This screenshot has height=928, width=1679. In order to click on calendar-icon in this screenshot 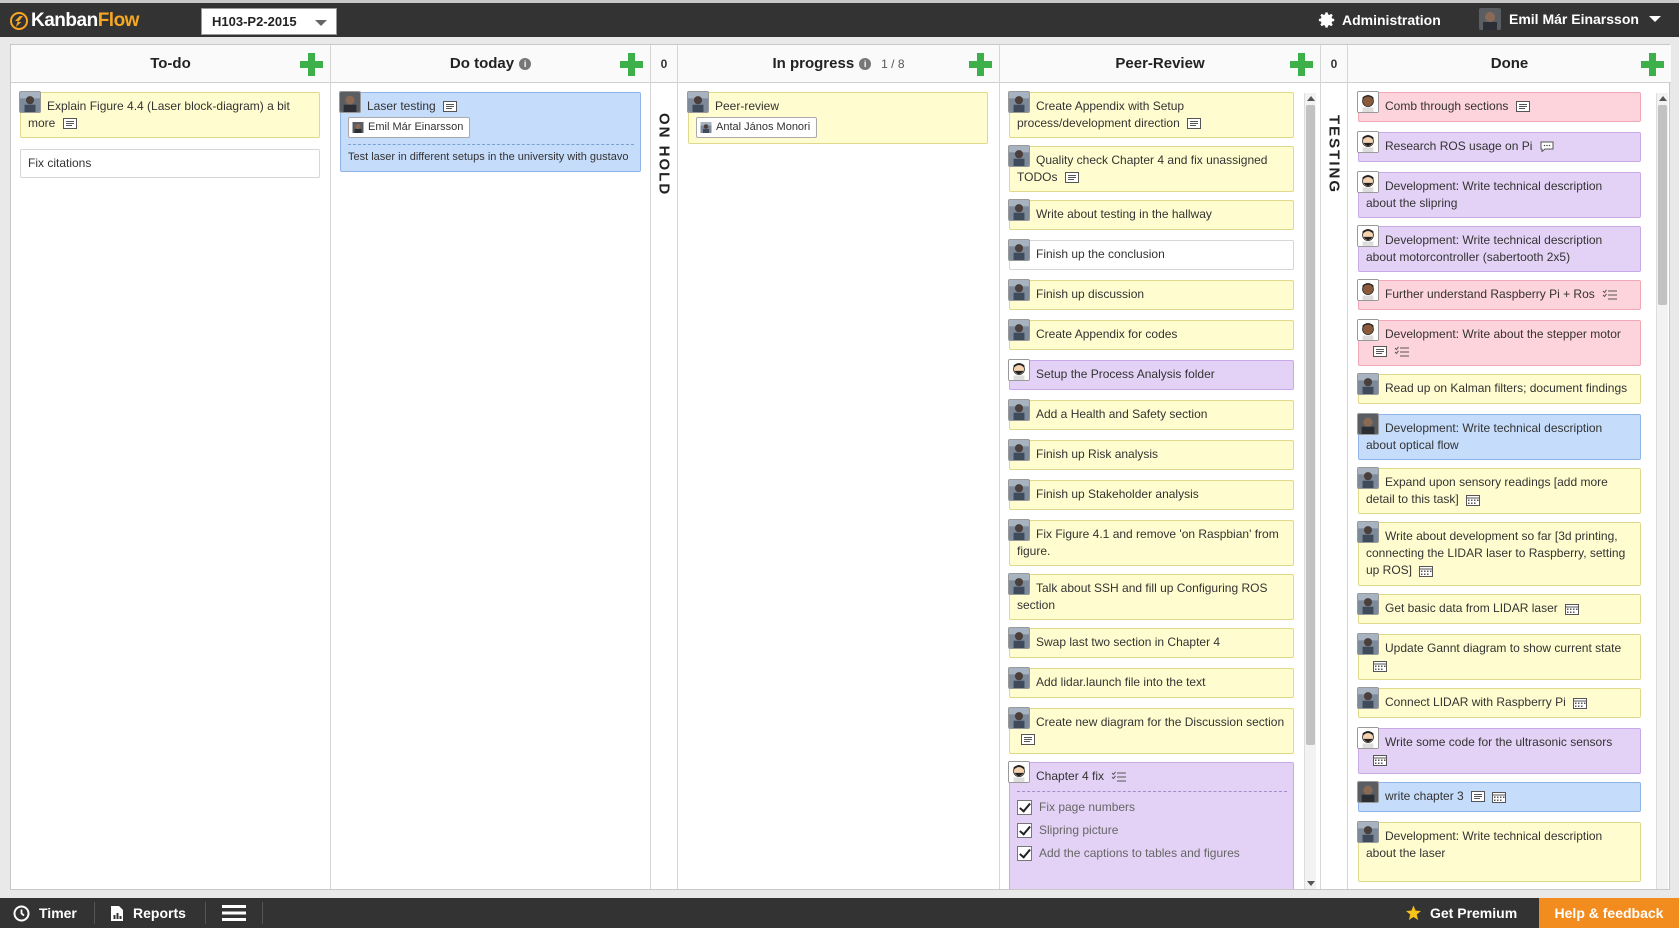, I will do `click(1380, 760)`.